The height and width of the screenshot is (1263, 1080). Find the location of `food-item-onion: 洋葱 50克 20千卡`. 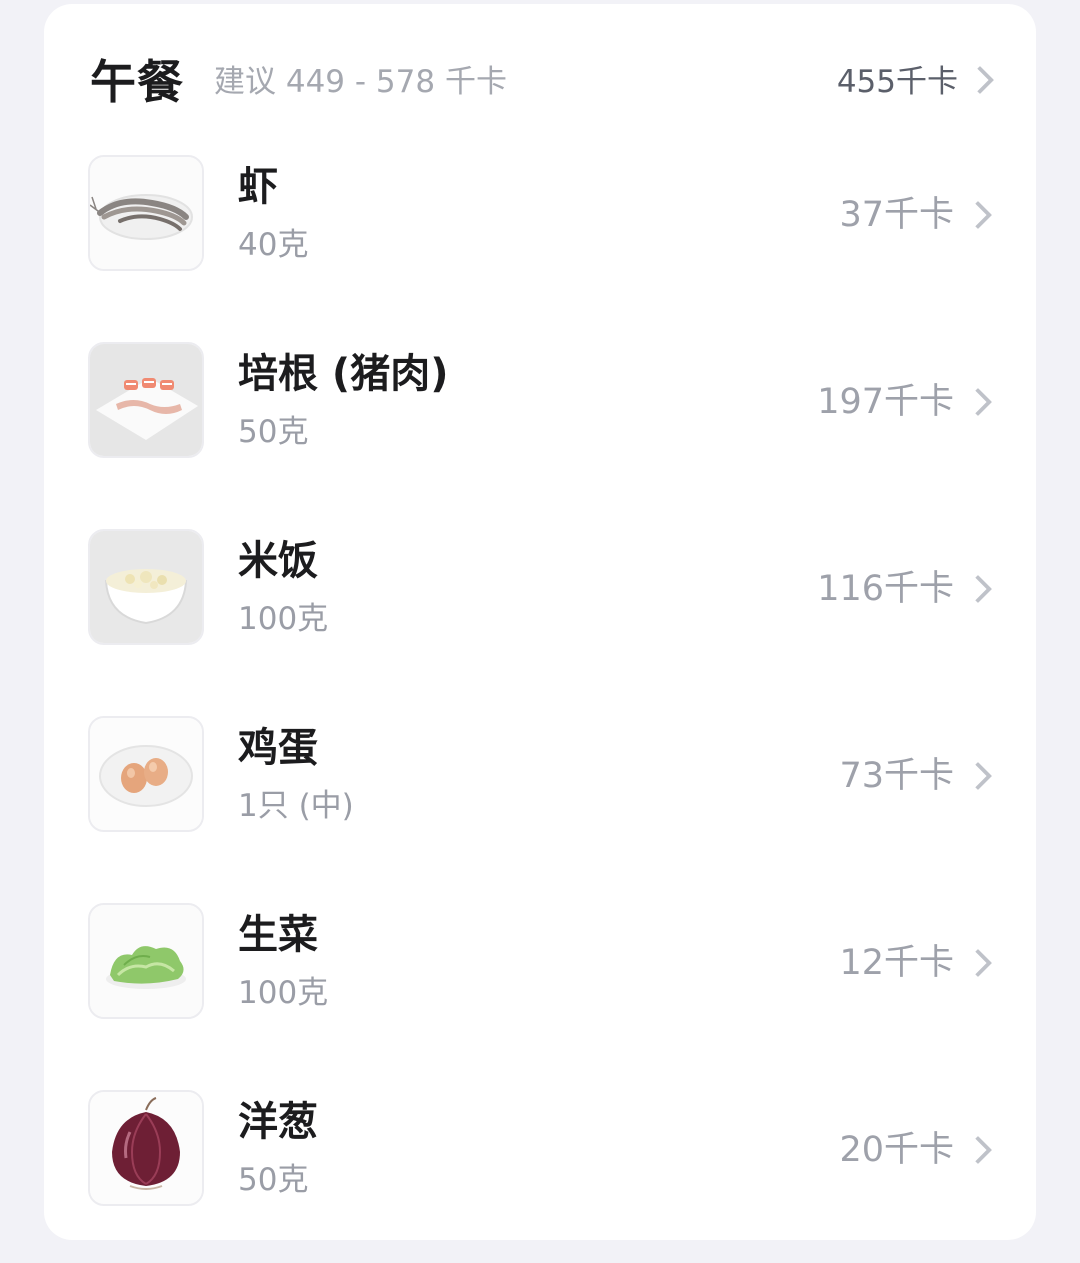

food-item-onion: 洋葱 50克 20千卡 is located at coordinates (543, 1149).